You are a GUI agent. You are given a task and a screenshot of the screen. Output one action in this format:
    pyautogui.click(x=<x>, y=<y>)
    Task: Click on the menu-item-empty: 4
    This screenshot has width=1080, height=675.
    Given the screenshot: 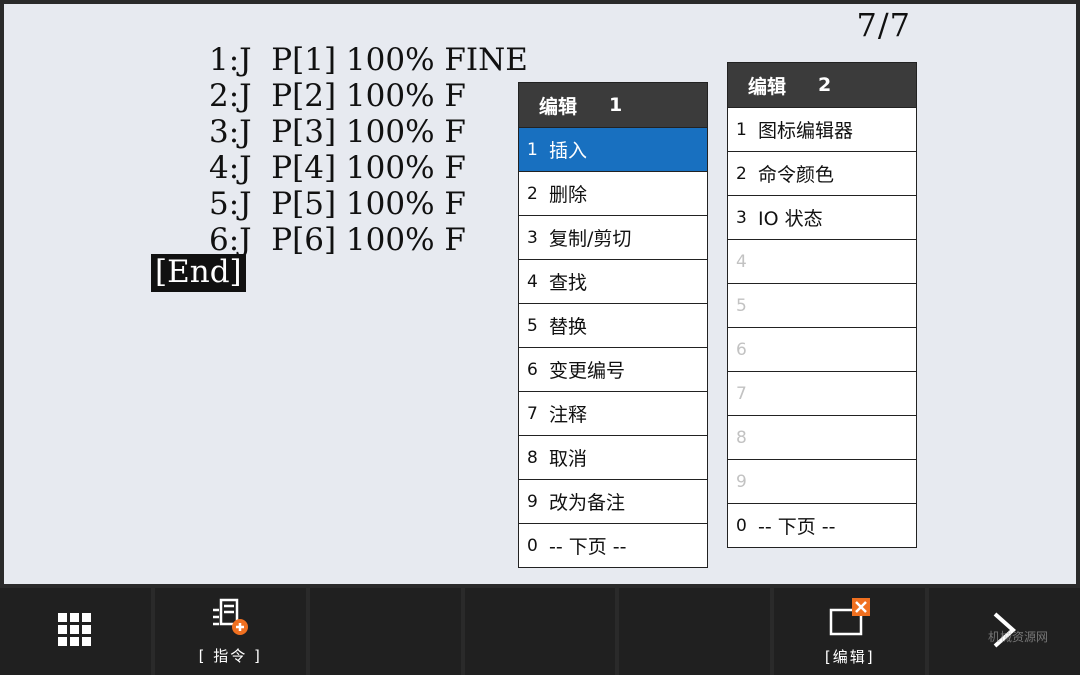 What is the action you would take?
    pyautogui.click(x=822, y=261)
    